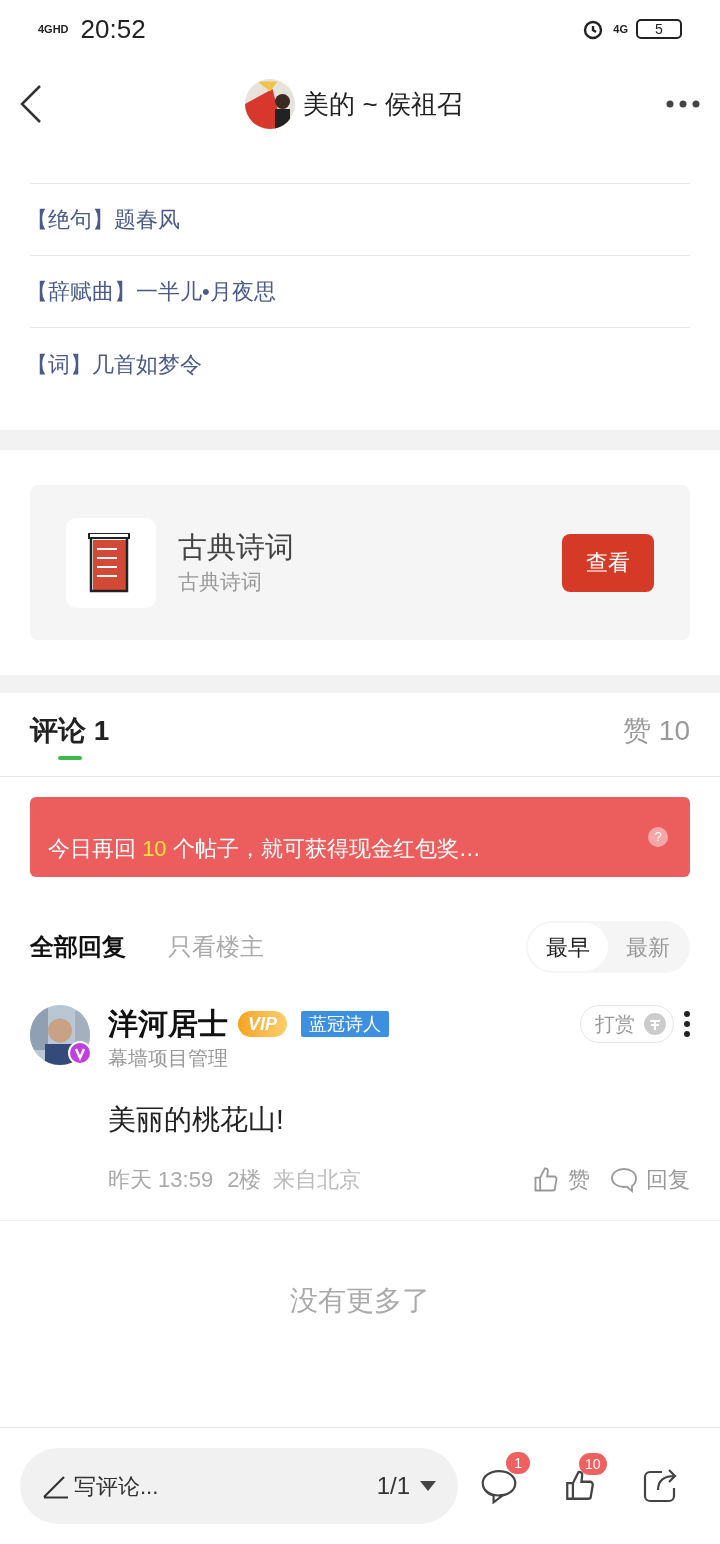 This screenshot has height=1544, width=720. I want to click on end-of-list-text: 没有更多了, so click(360, 1301).